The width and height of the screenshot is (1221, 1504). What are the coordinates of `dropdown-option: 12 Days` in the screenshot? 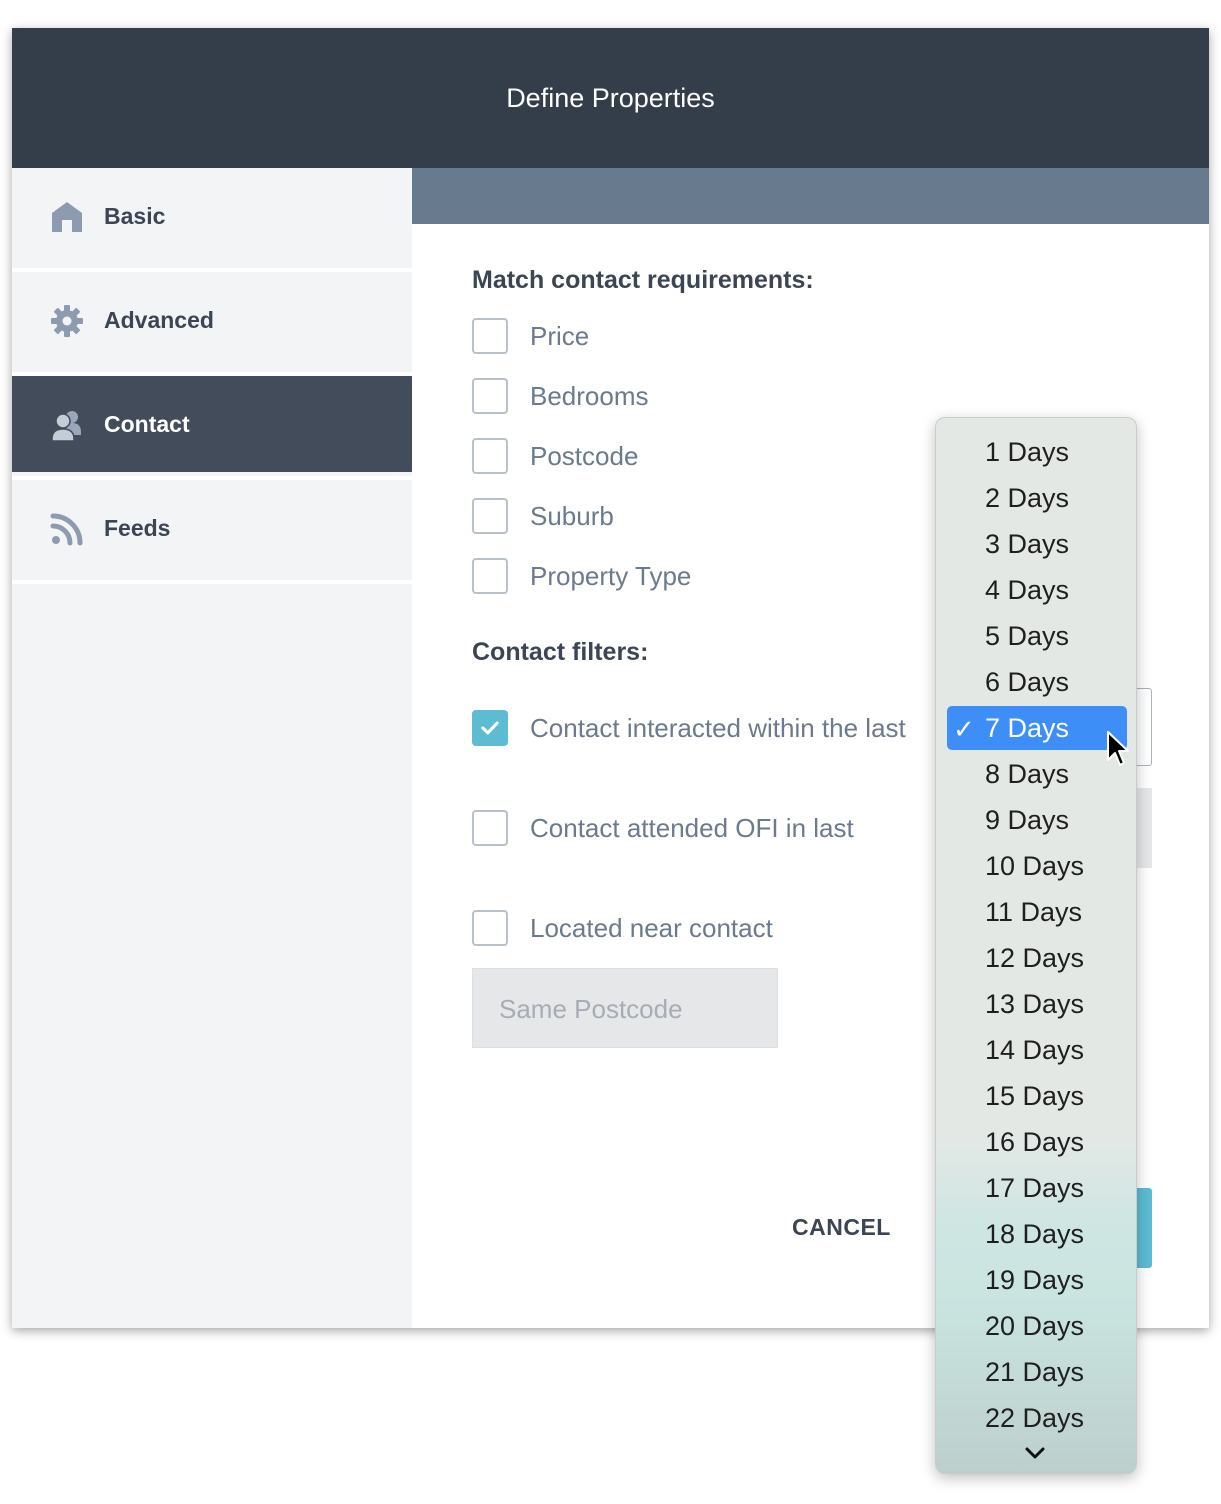 It's located at (1037, 958).